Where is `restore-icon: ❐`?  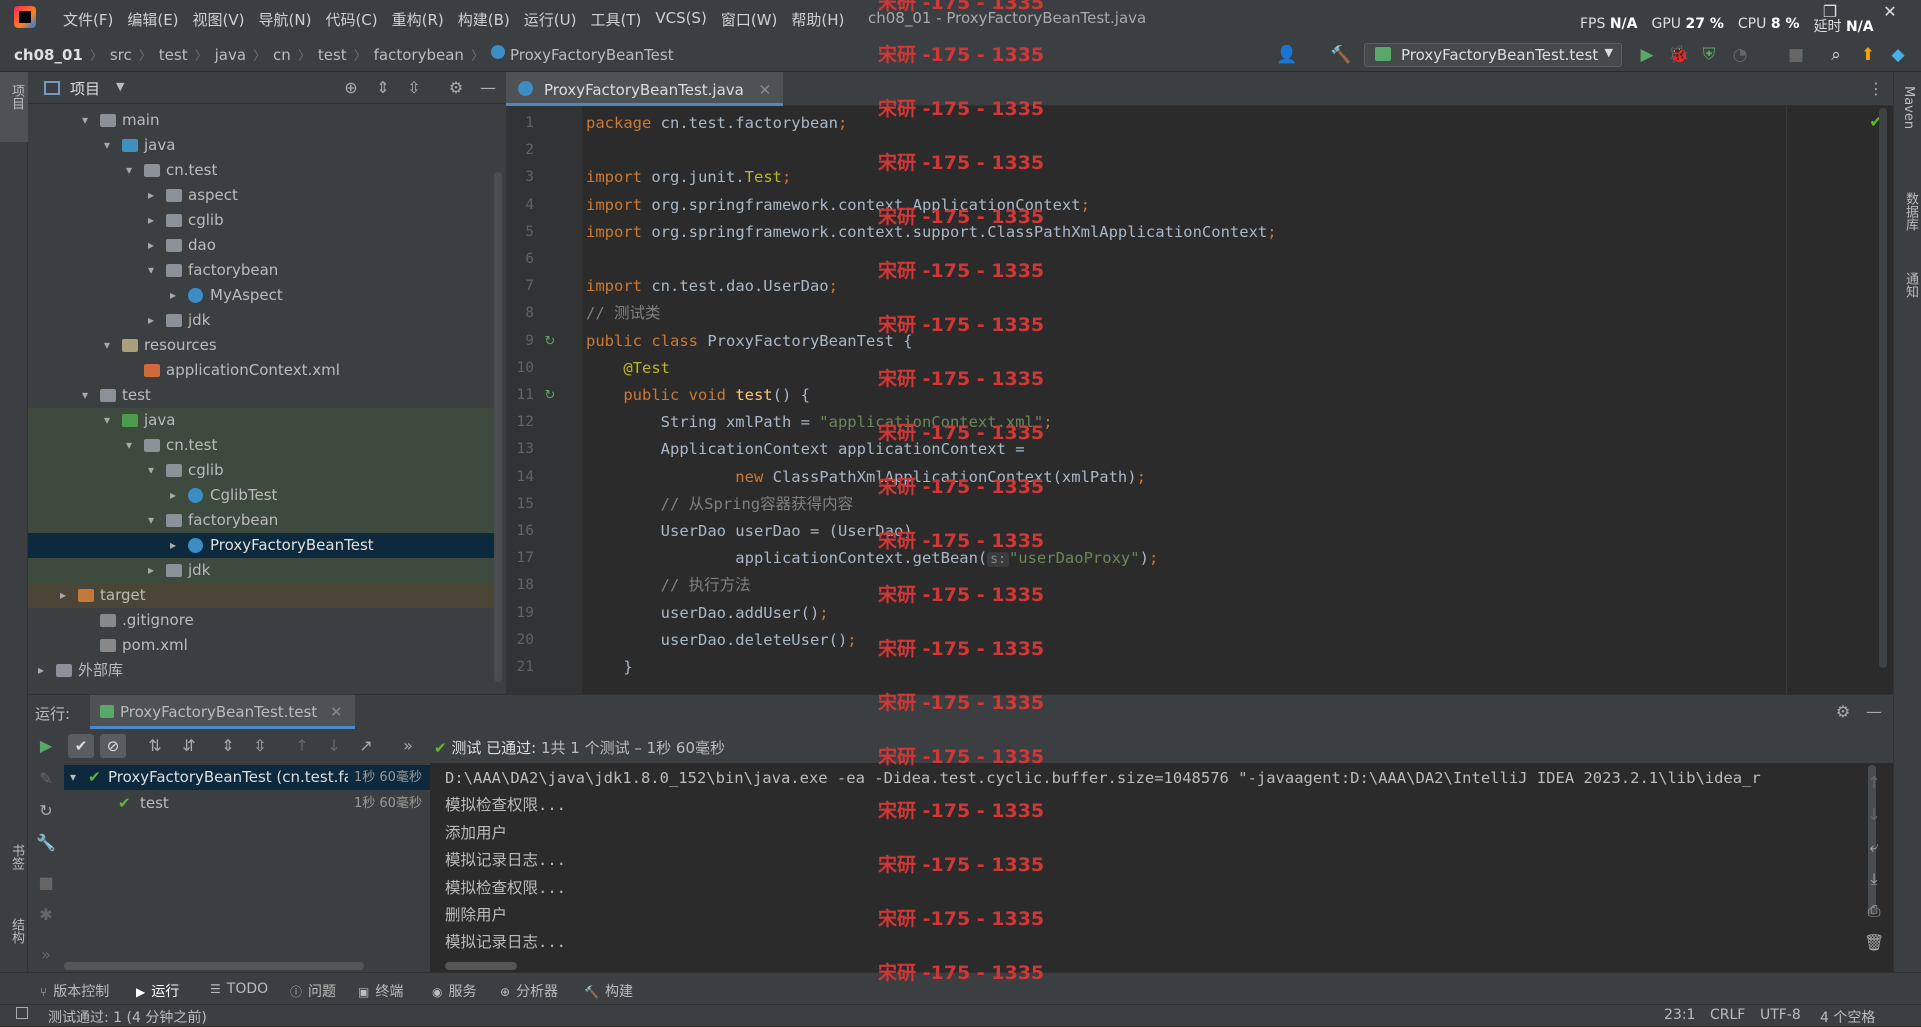
restore-icon: ❐ is located at coordinates (1830, 12).